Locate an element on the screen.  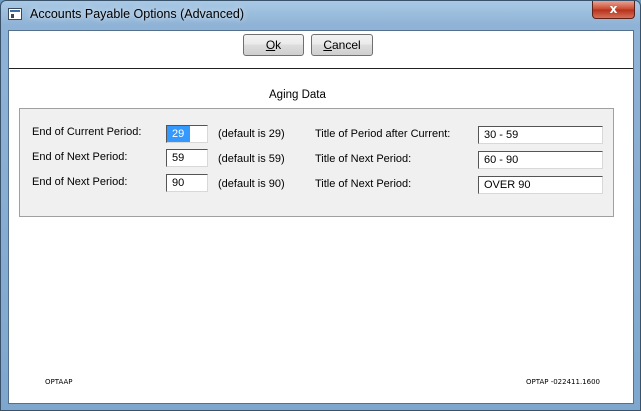
title-next-period-2-input: OVER 90 is located at coordinates (540, 185).